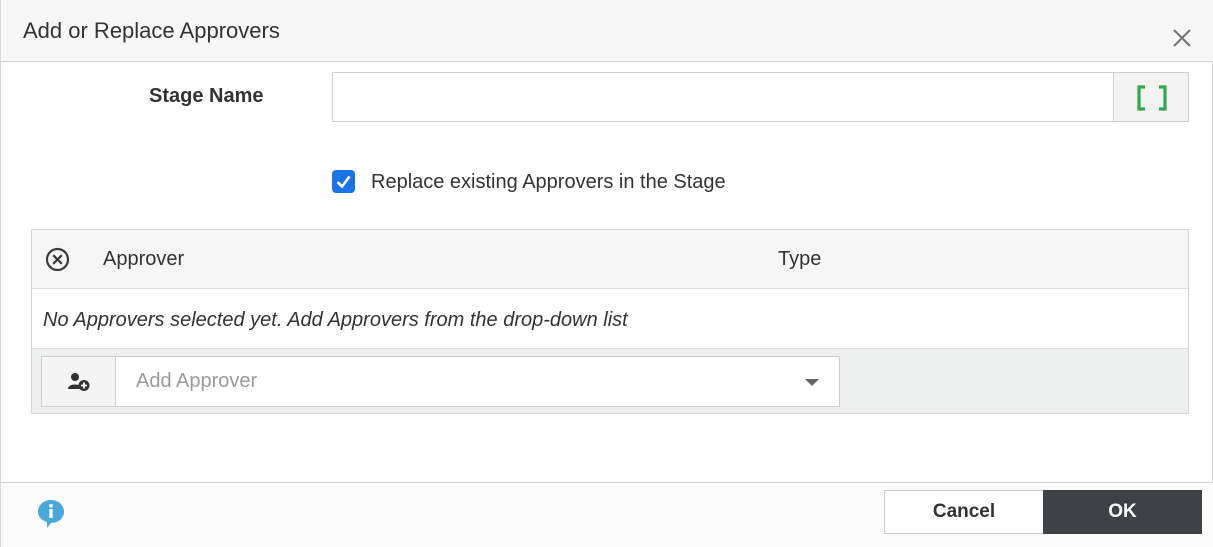 This screenshot has height=547, width=1213. What do you see at coordinates (197, 381) in the screenshot?
I see `add-approver-placeholder: Add Approver` at bounding box center [197, 381].